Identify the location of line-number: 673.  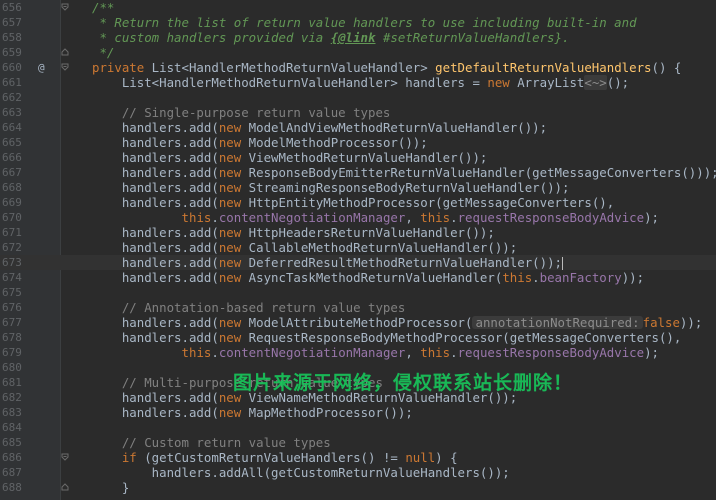
(12, 262).